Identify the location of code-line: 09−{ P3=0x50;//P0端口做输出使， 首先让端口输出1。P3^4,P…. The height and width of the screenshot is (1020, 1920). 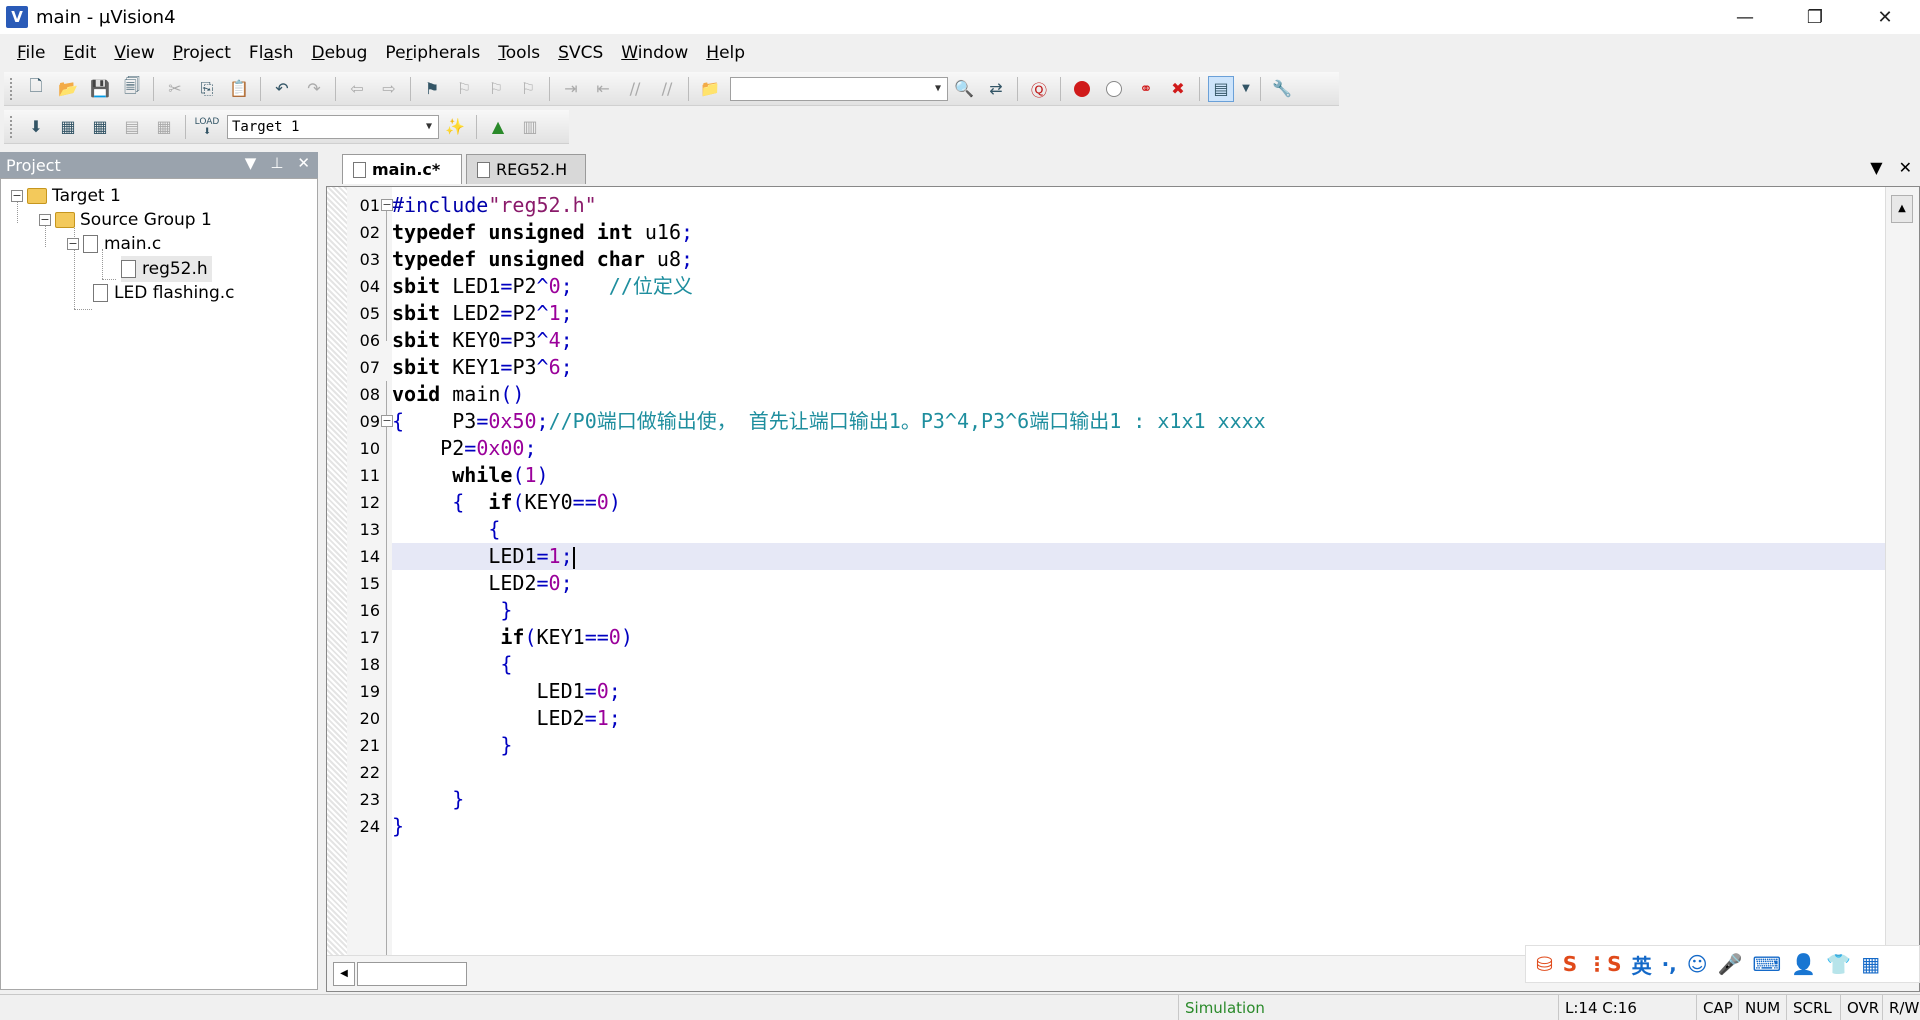
(1122, 421).